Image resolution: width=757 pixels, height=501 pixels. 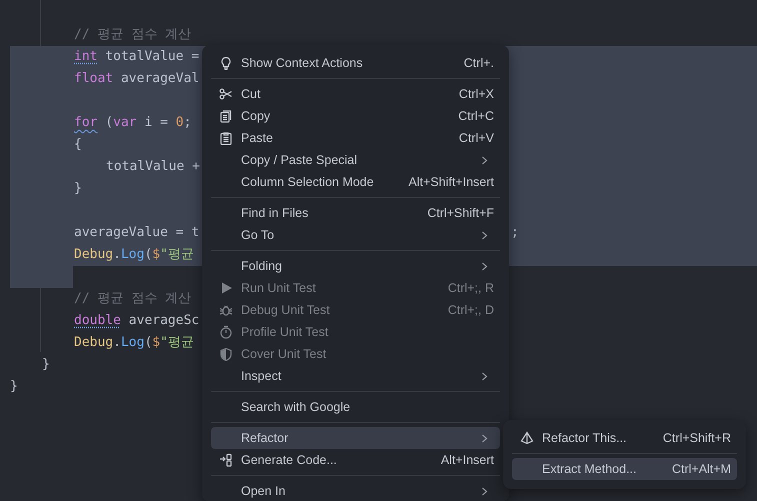 I want to click on menu-item: Extract Method... Ctrl+Alt+M, so click(x=624, y=469).